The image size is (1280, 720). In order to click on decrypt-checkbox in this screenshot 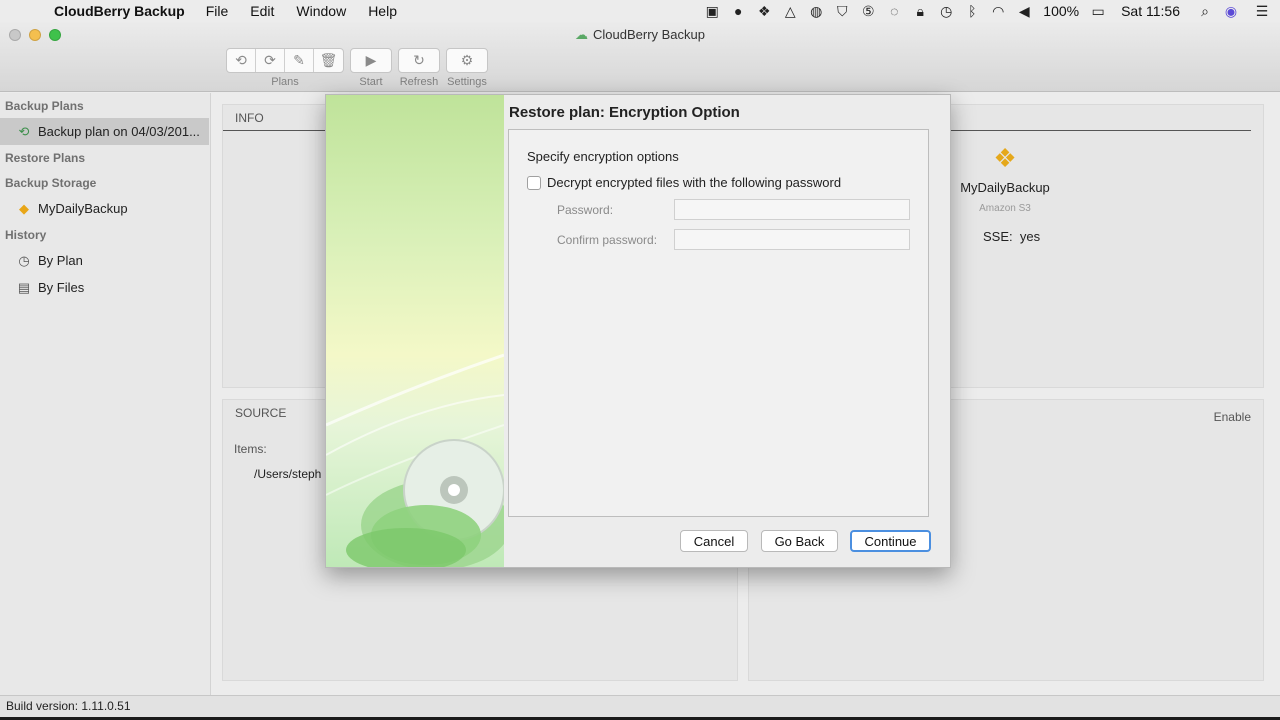, I will do `click(534, 182)`.